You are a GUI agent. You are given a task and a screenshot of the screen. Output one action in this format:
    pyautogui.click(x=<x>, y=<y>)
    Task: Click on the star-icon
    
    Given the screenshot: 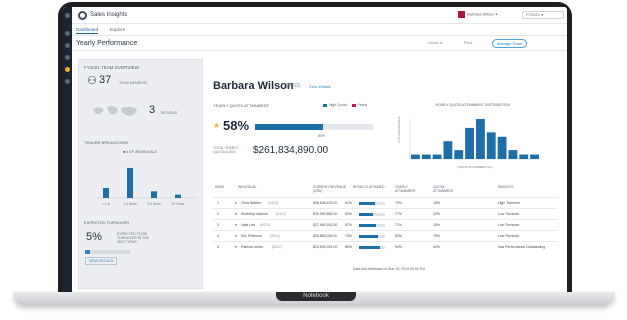 What is the action you would take?
    pyautogui.click(x=67, y=69)
    